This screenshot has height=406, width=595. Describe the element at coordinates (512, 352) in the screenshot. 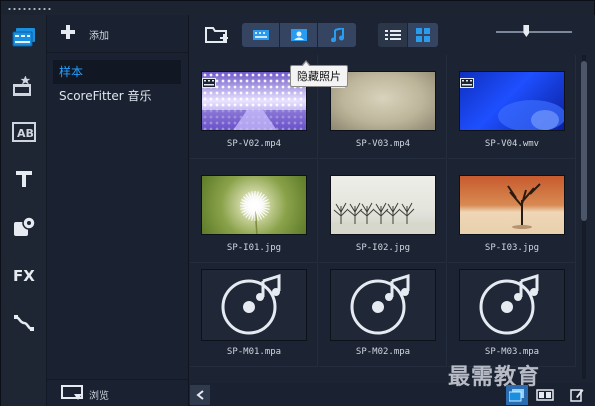

I see `media-filename: SP-M03.mpa` at that location.